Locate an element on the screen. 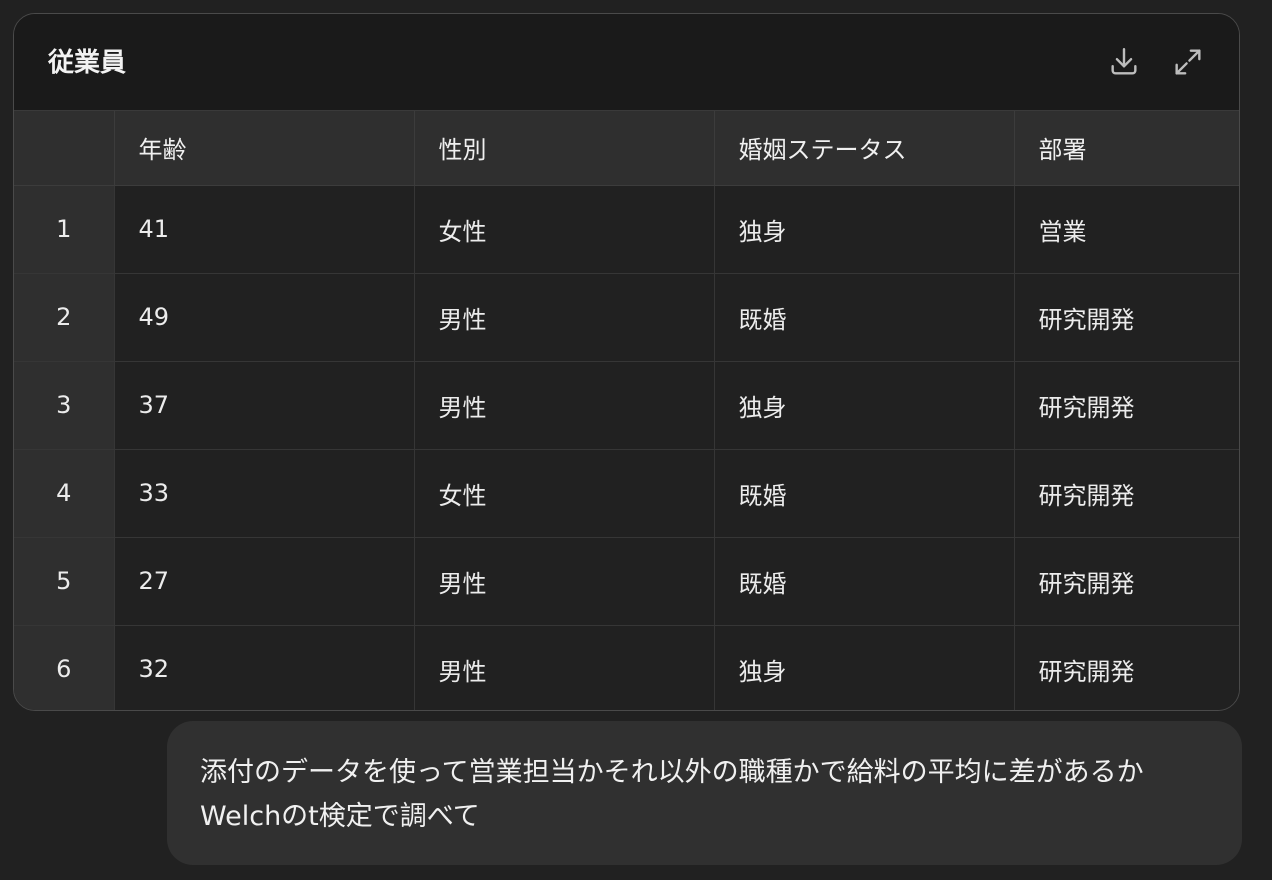 This screenshot has width=1272, height=880. cell-age: 37 is located at coordinates (264, 405).